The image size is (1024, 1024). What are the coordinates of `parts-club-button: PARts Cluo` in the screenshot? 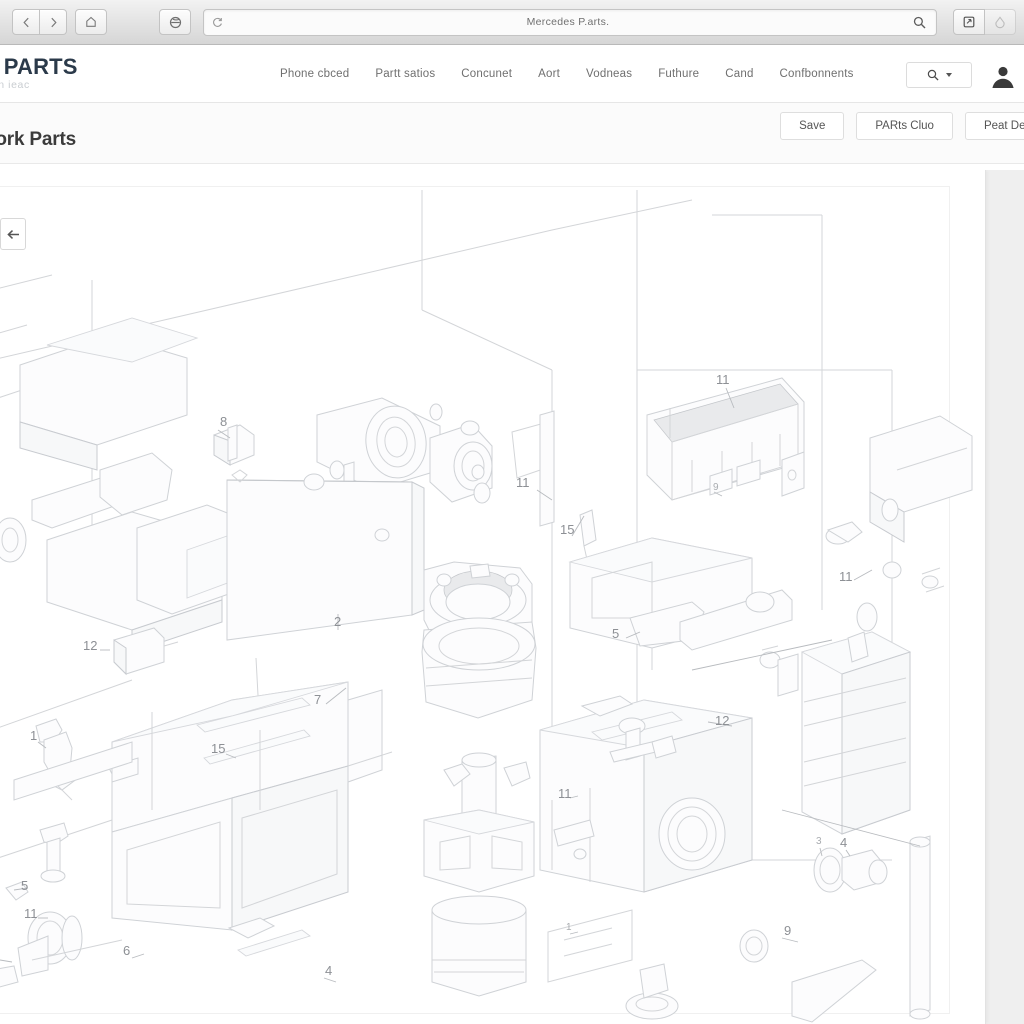 It's located at (904, 126).